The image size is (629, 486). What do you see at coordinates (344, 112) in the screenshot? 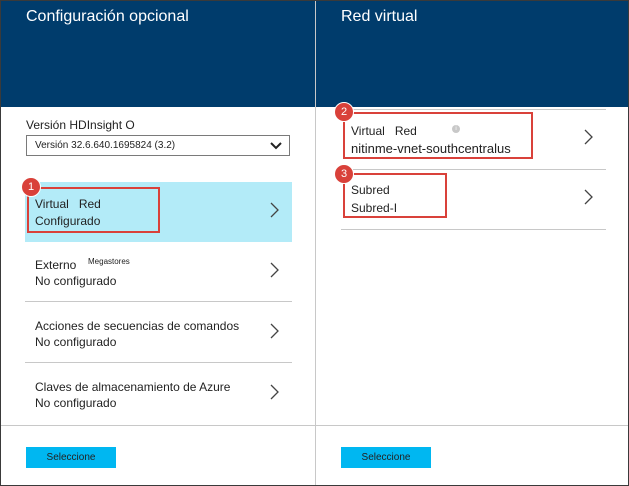
I see `callout-badge-2: 2` at bounding box center [344, 112].